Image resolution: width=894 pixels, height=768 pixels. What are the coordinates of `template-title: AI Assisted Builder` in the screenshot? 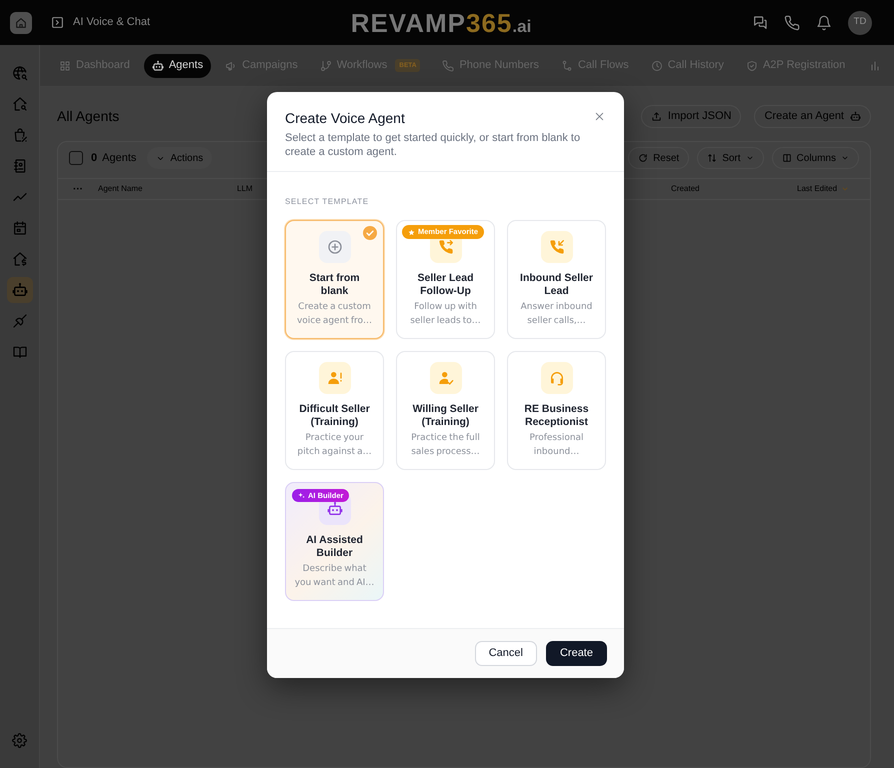 It's located at (334, 546).